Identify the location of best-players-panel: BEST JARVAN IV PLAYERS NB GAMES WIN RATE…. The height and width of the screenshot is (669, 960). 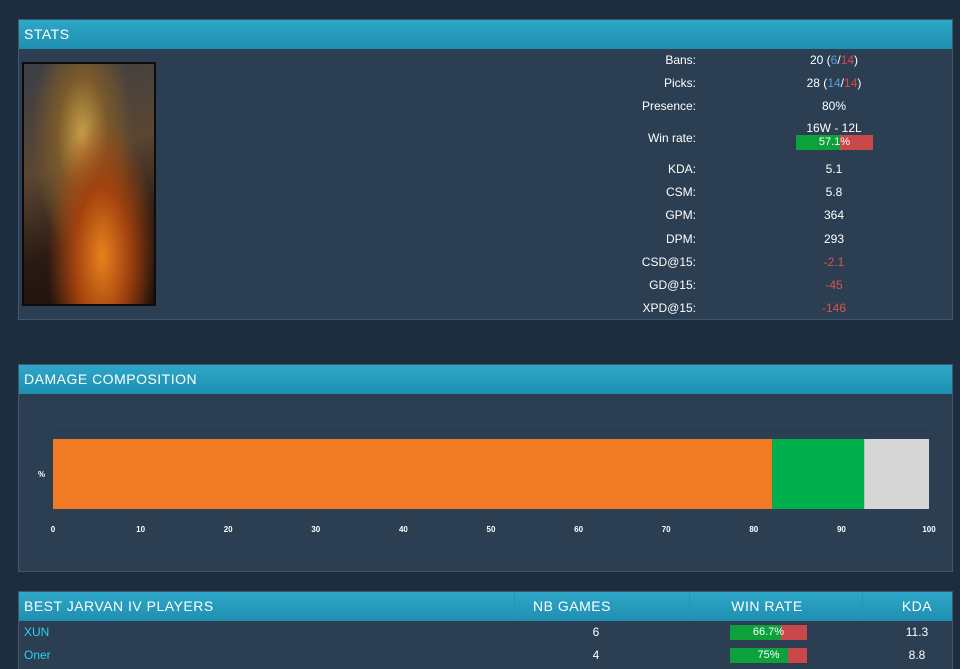
(485, 630).